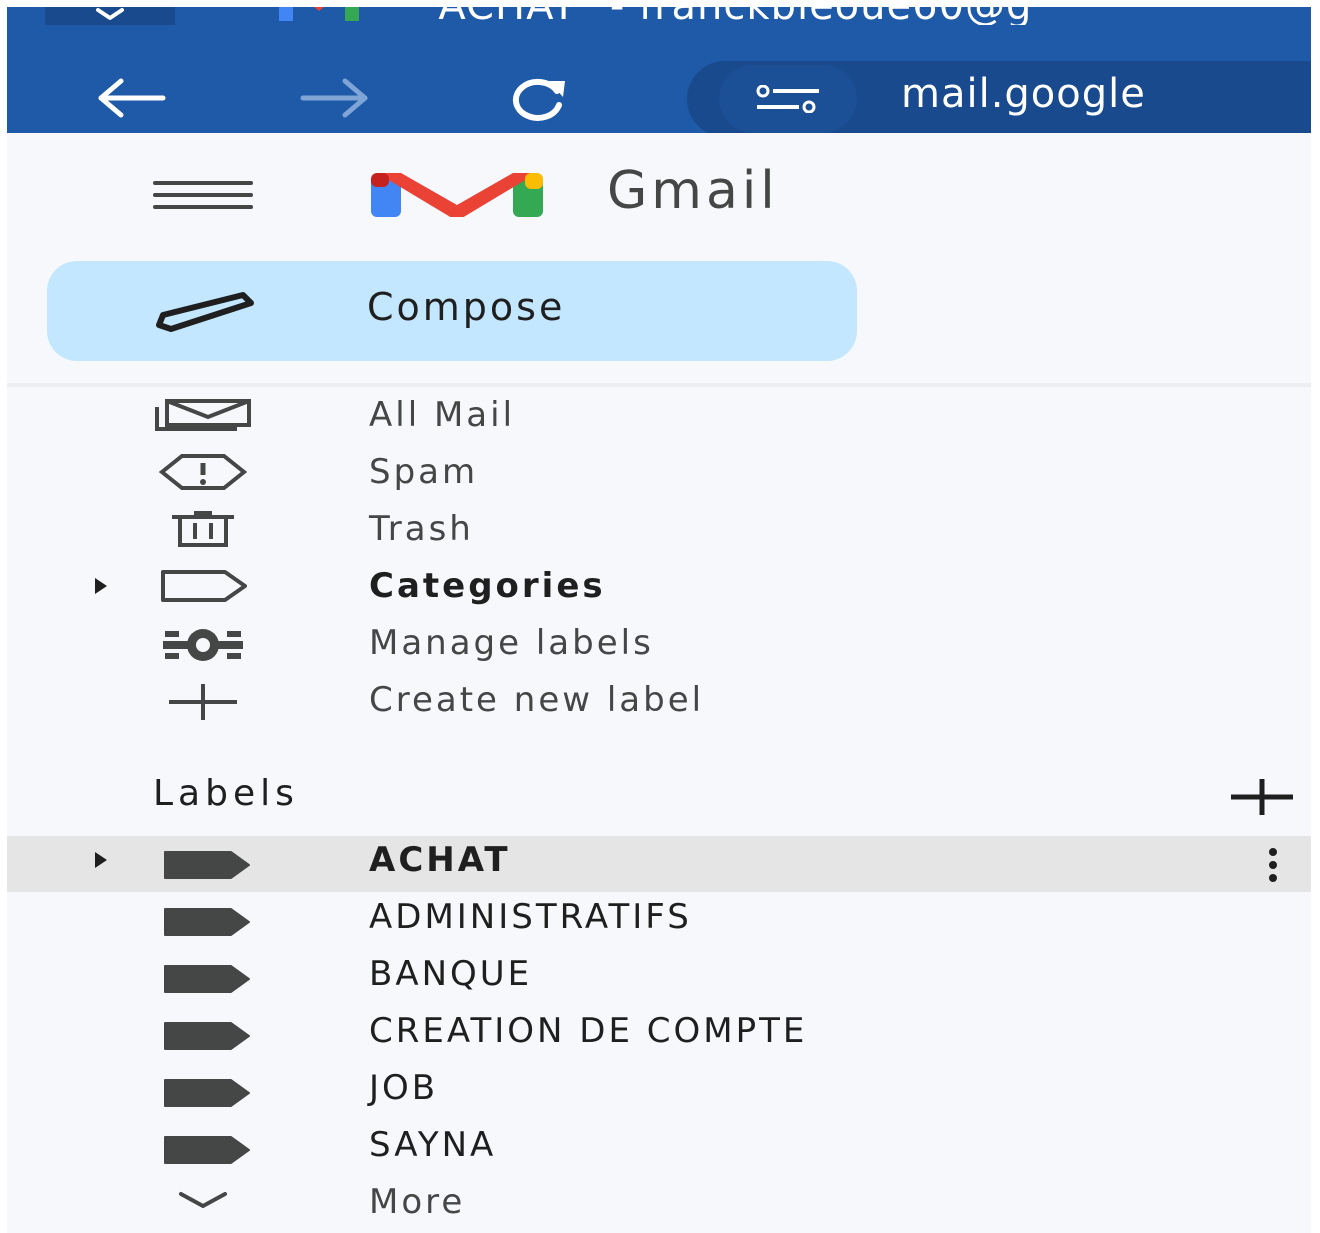  I want to click on add-label-button, so click(1262, 797).